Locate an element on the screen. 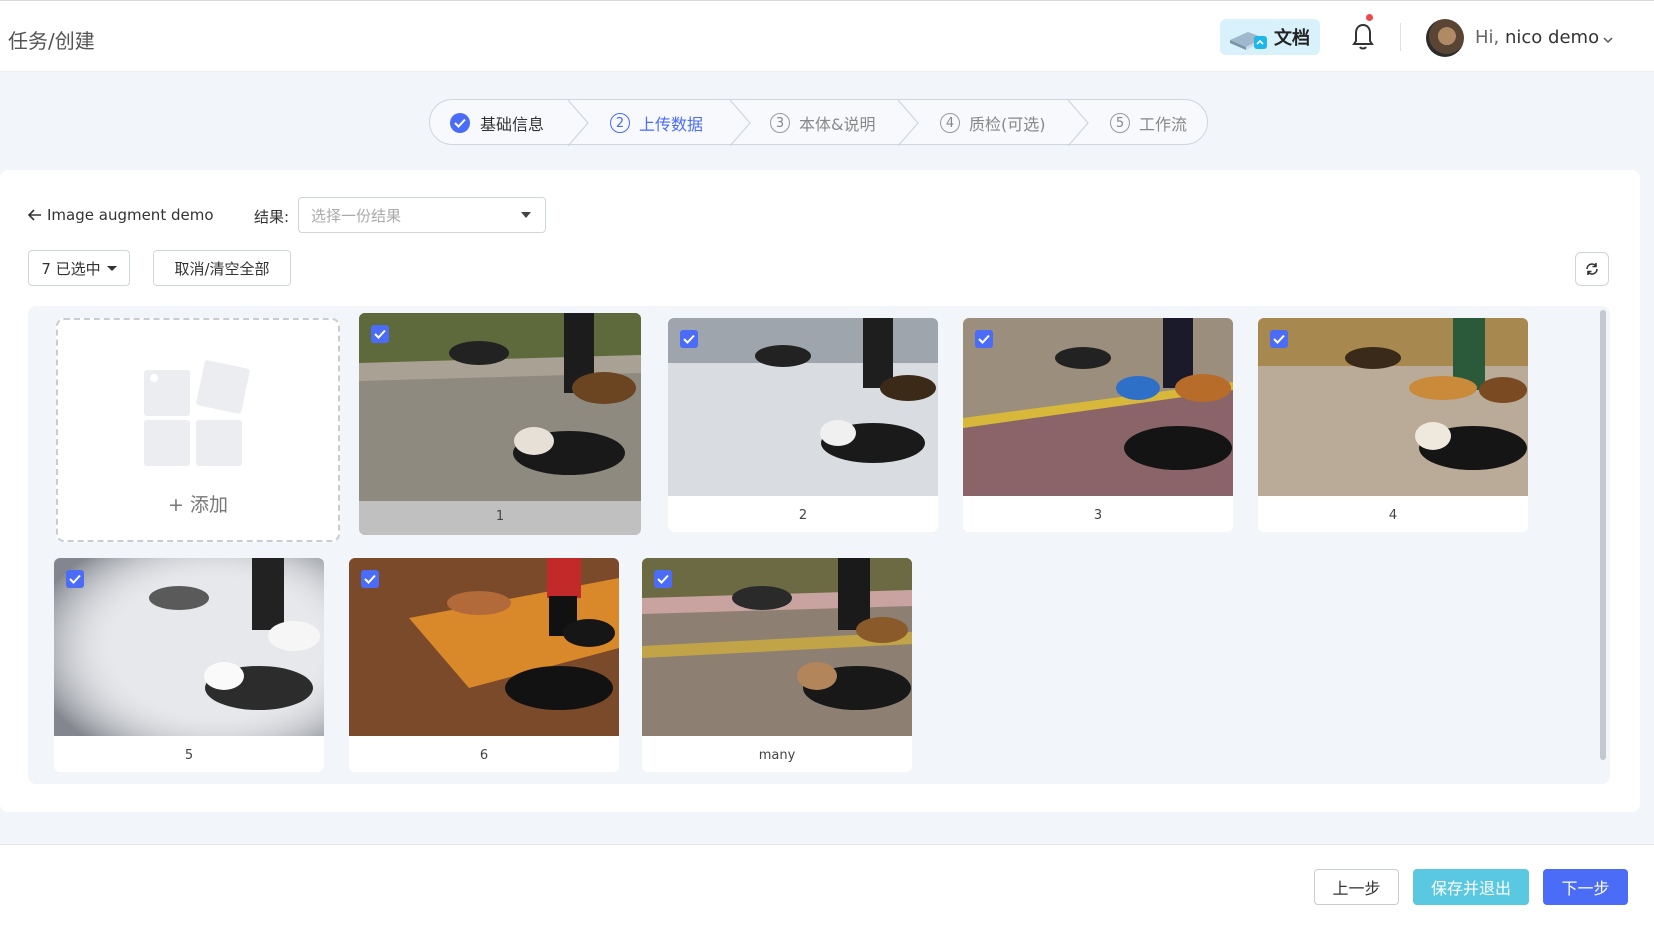  header-divider is located at coordinates (1400, 37).